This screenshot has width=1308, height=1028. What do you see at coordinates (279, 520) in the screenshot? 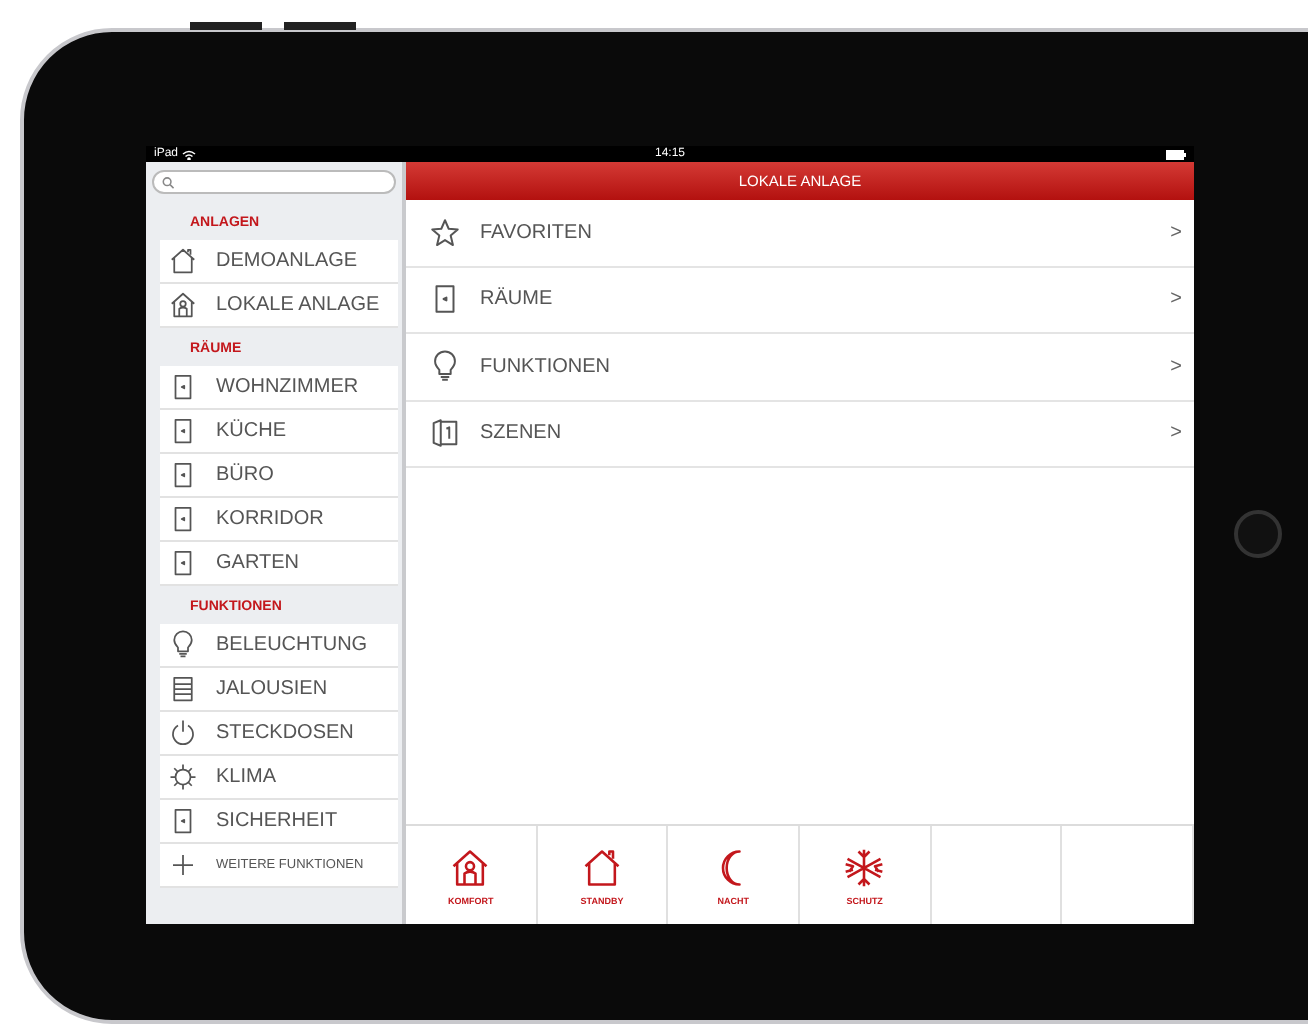
I see `sidebar-item: KORRIDOR` at bounding box center [279, 520].